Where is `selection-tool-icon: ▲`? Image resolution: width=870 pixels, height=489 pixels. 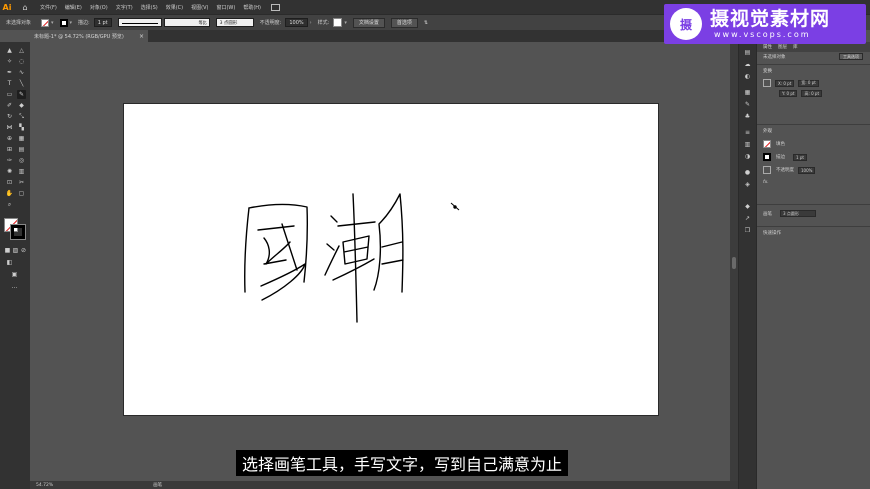 selection-tool-icon: ▲ is located at coordinates (9, 50).